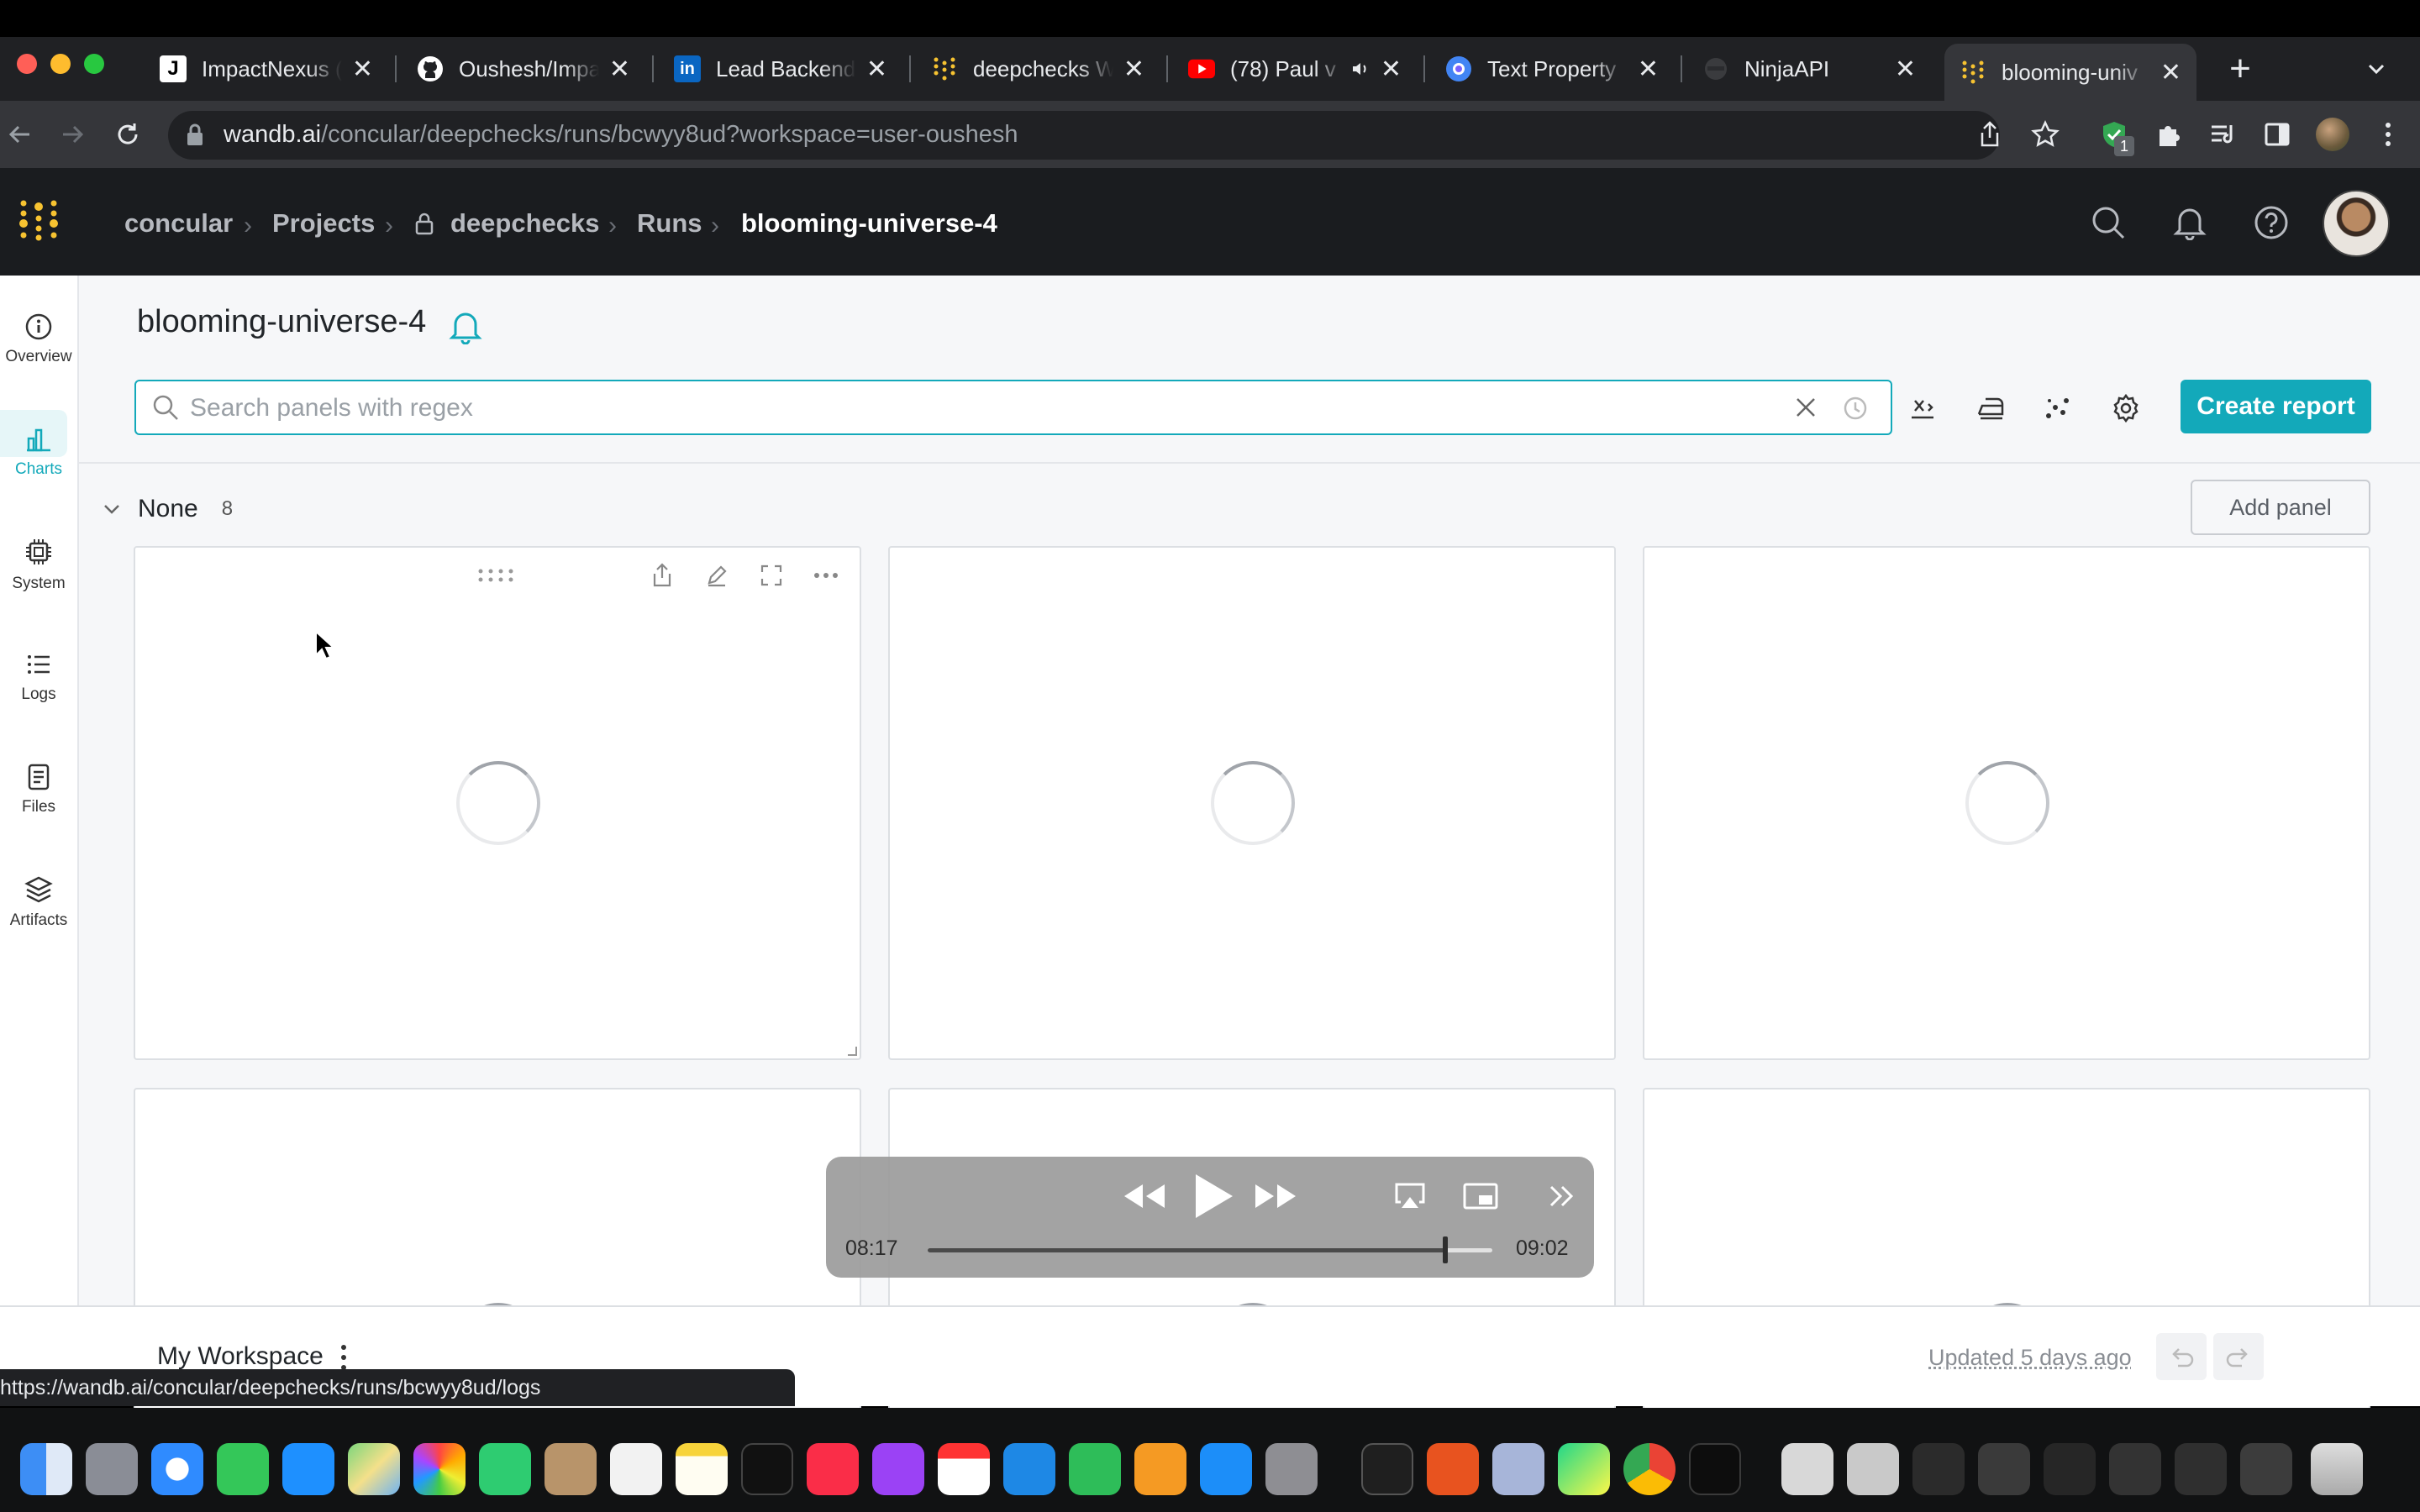 The height and width of the screenshot is (1512, 2420). Describe the element at coordinates (38, 902) in the screenshot. I see `rail-item-artifacts: Artifacts` at that location.